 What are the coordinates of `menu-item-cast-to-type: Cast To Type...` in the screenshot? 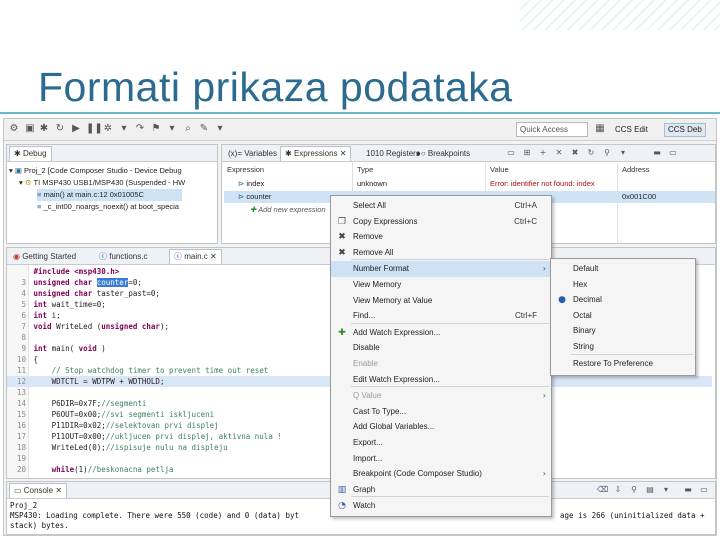 It's located at (441, 412).